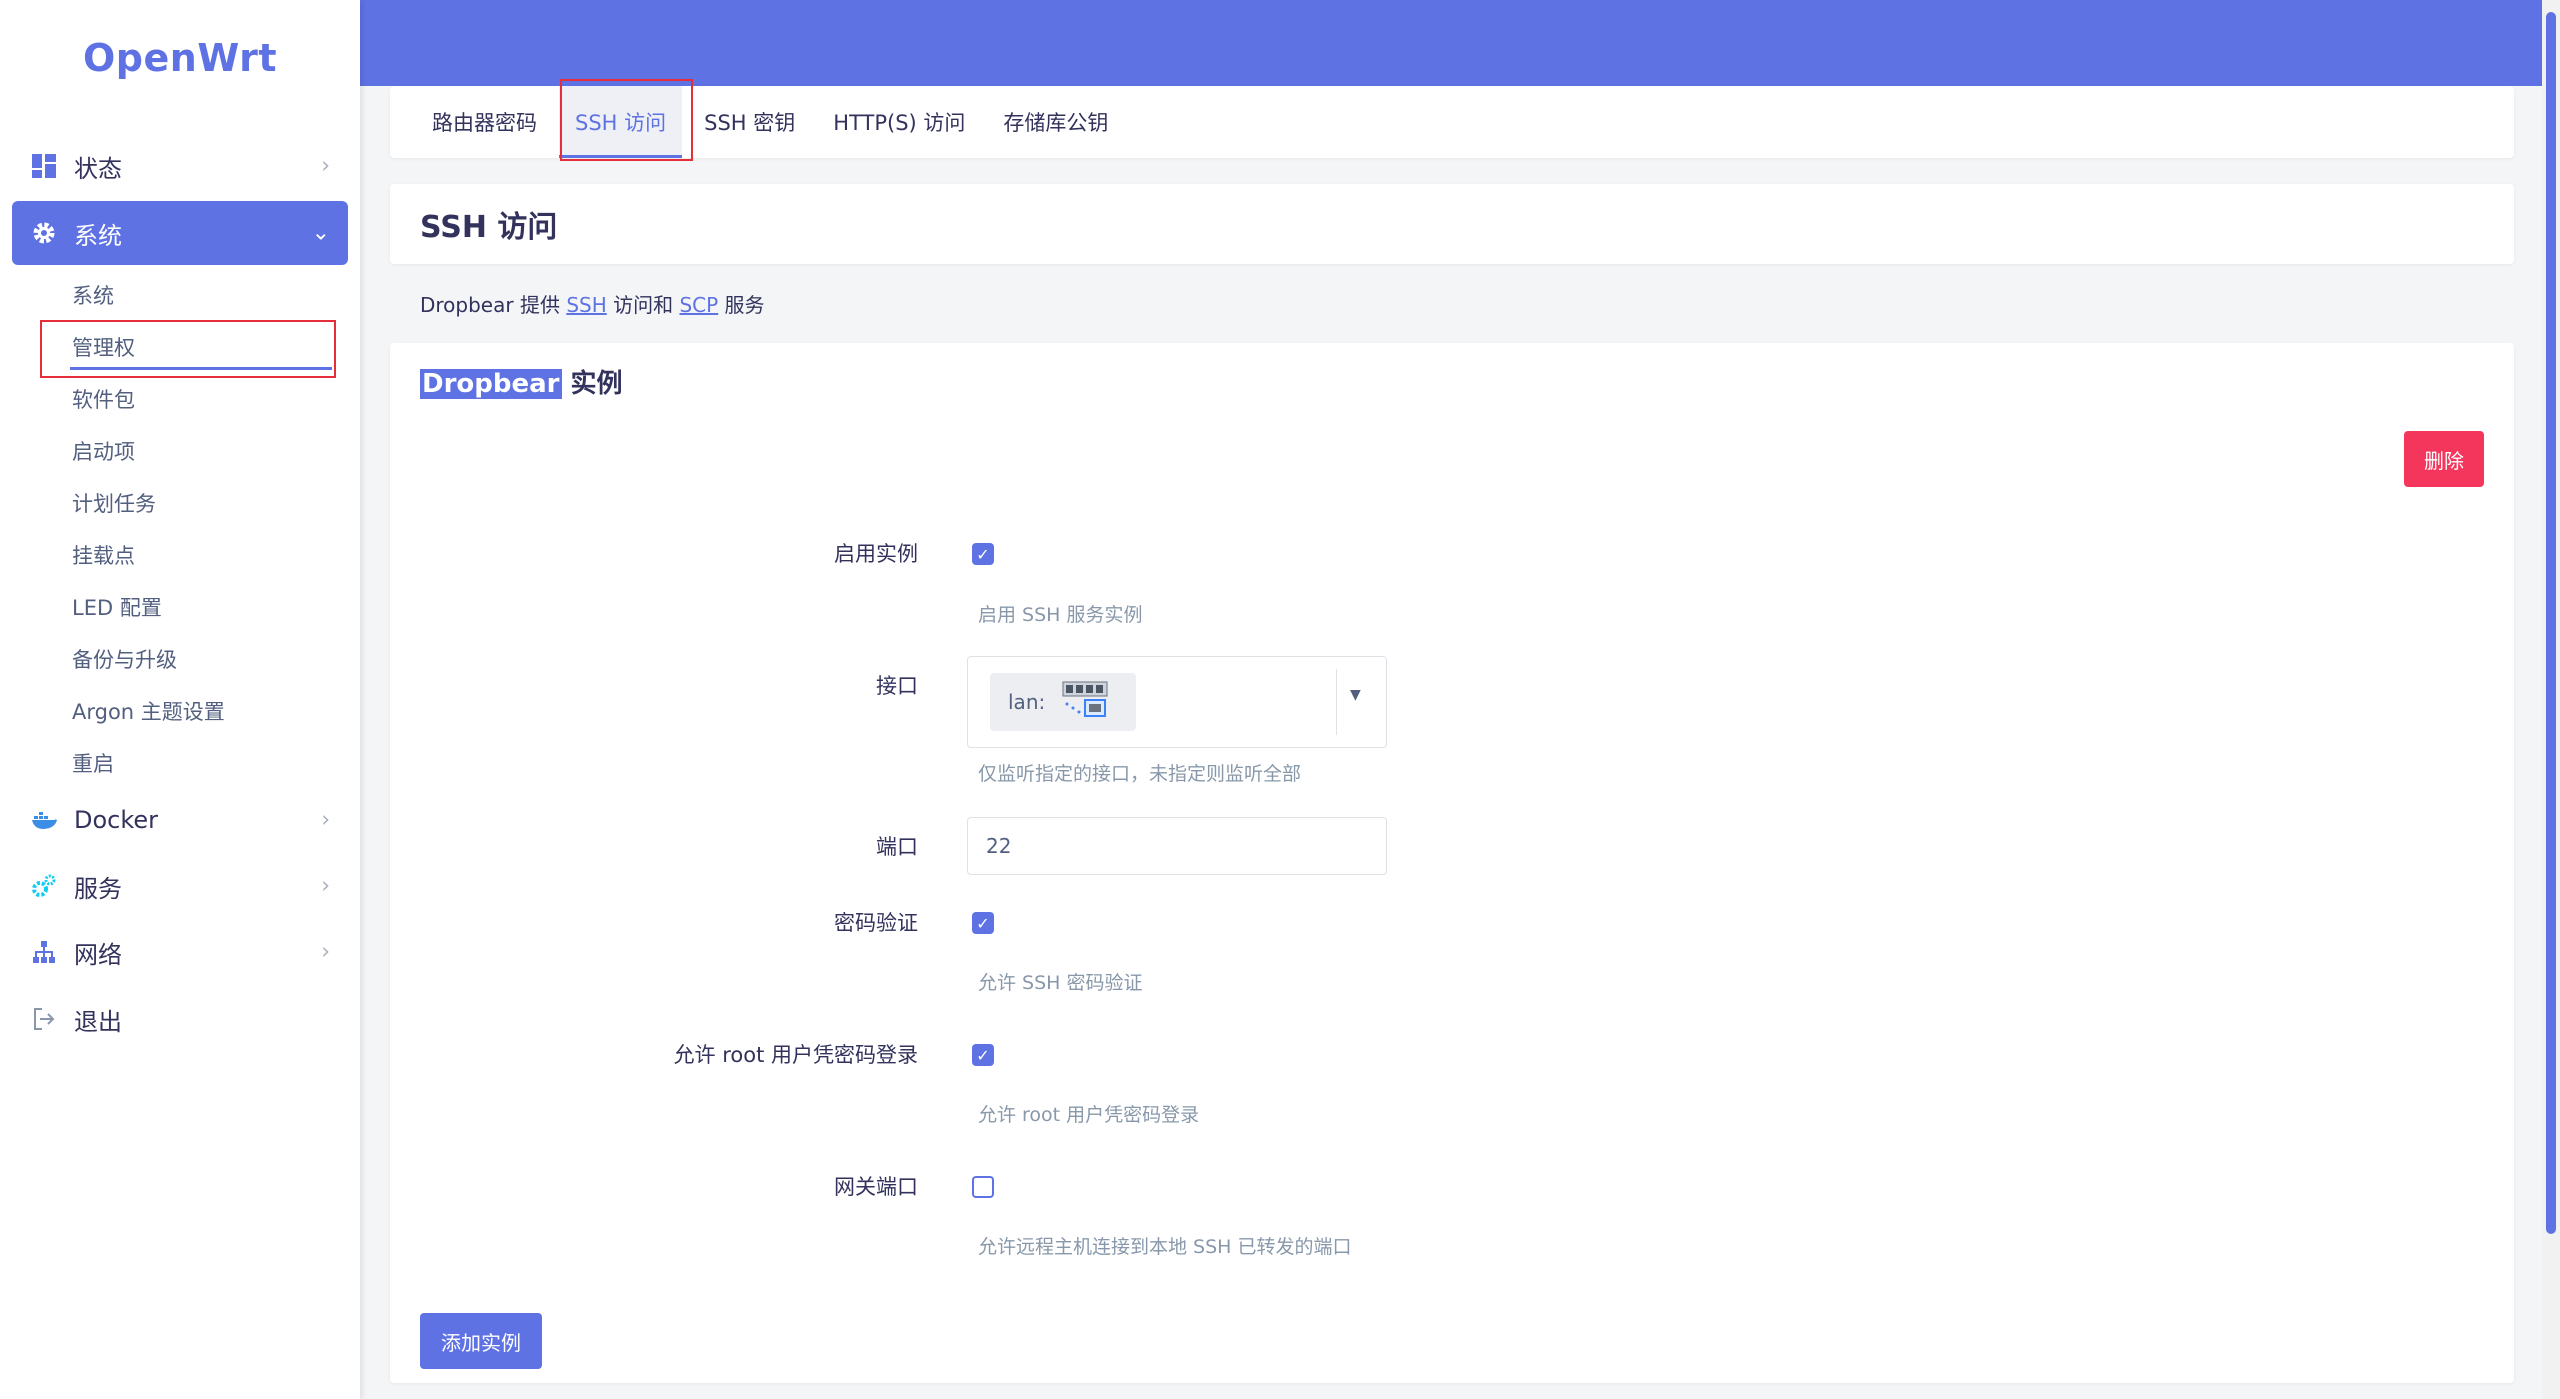 The height and width of the screenshot is (1399, 2560). I want to click on password-auth-hint: 允许 SSH 密码验证, so click(1060, 983).